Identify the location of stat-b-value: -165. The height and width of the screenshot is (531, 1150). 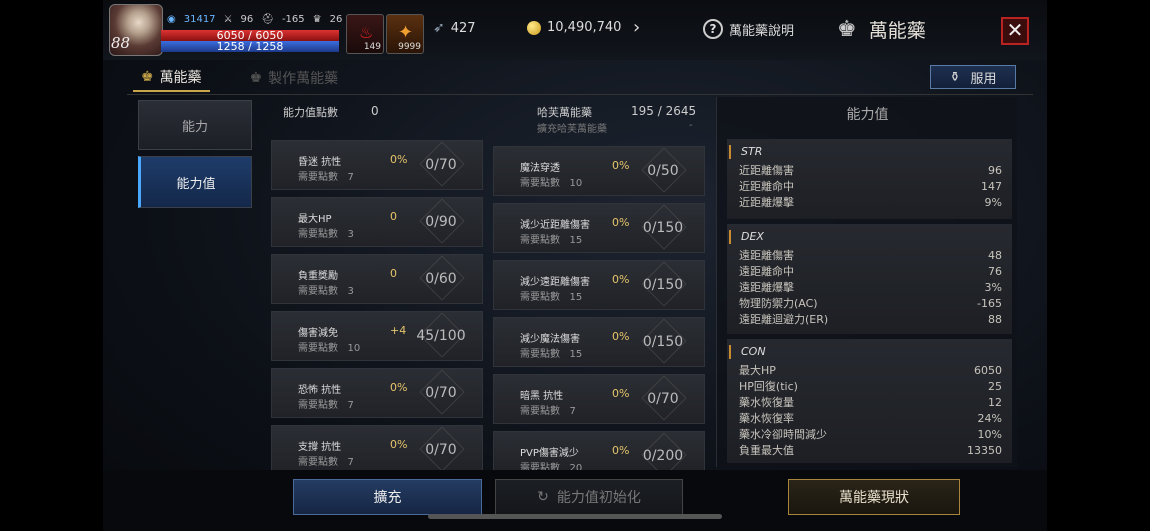
(293, 19).